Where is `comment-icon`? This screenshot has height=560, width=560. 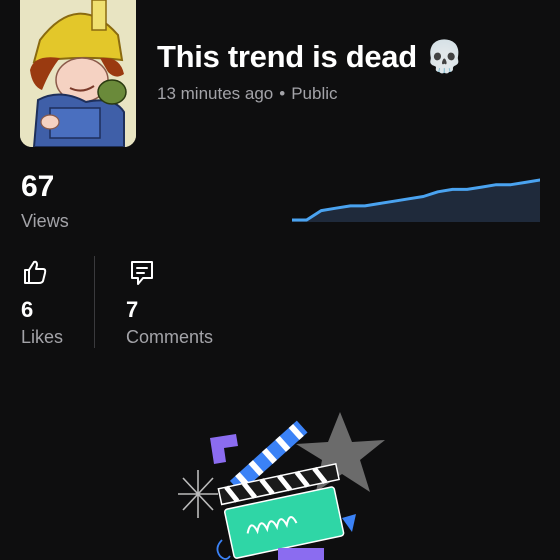
comment-icon is located at coordinates (142, 273).